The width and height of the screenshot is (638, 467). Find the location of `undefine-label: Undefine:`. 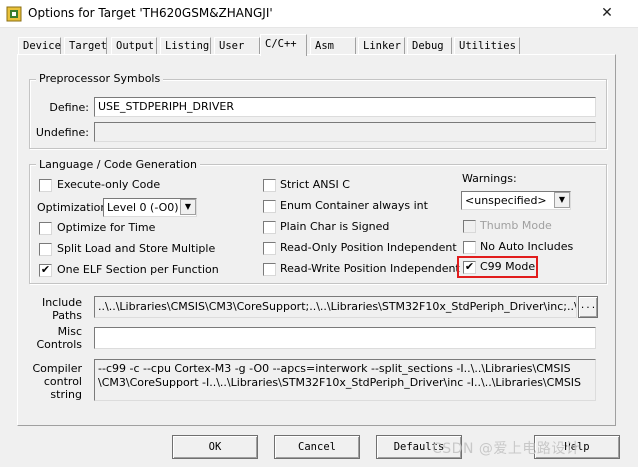

undefine-label: Undefine: is located at coordinates (62, 132).